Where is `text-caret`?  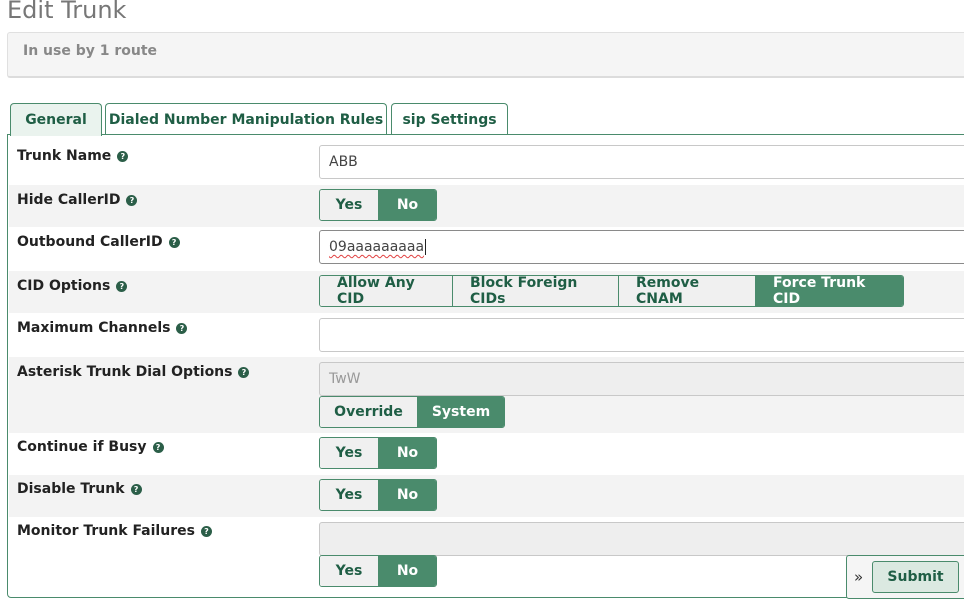 text-caret is located at coordinates (426, 247).